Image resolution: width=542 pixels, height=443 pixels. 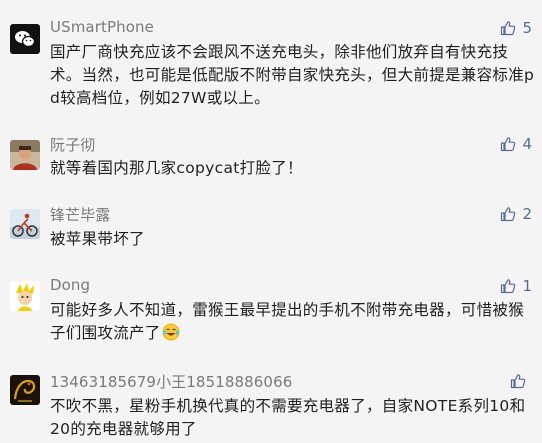 What do you see at coordinates (287, 321) in the screenshot?
I see `comment-text-content: 可能好多人不知道，雷猴王最早提出的手机不附带充电器，可惜被猴子们围攻流产了` at bounding box center [287, 321].